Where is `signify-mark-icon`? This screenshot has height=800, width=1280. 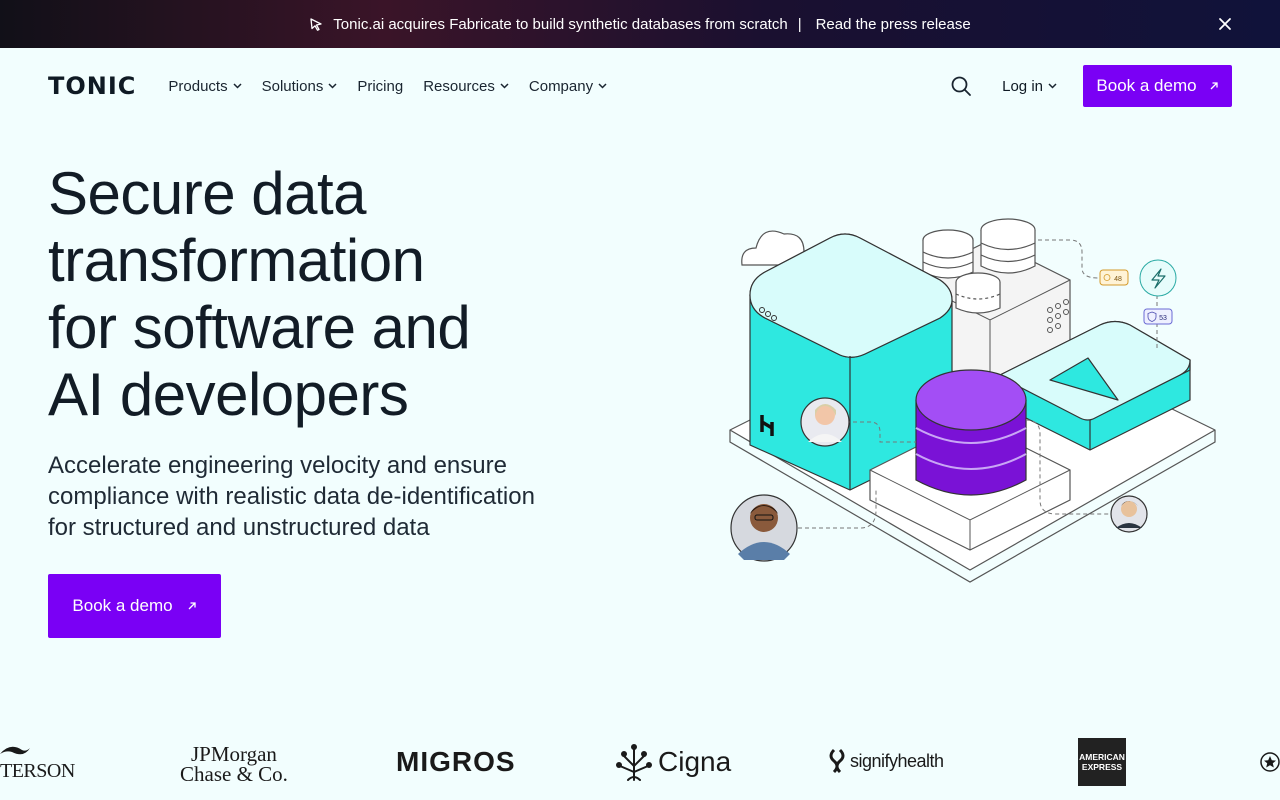
signify-mark-icon is located at coordinates (837, 761).